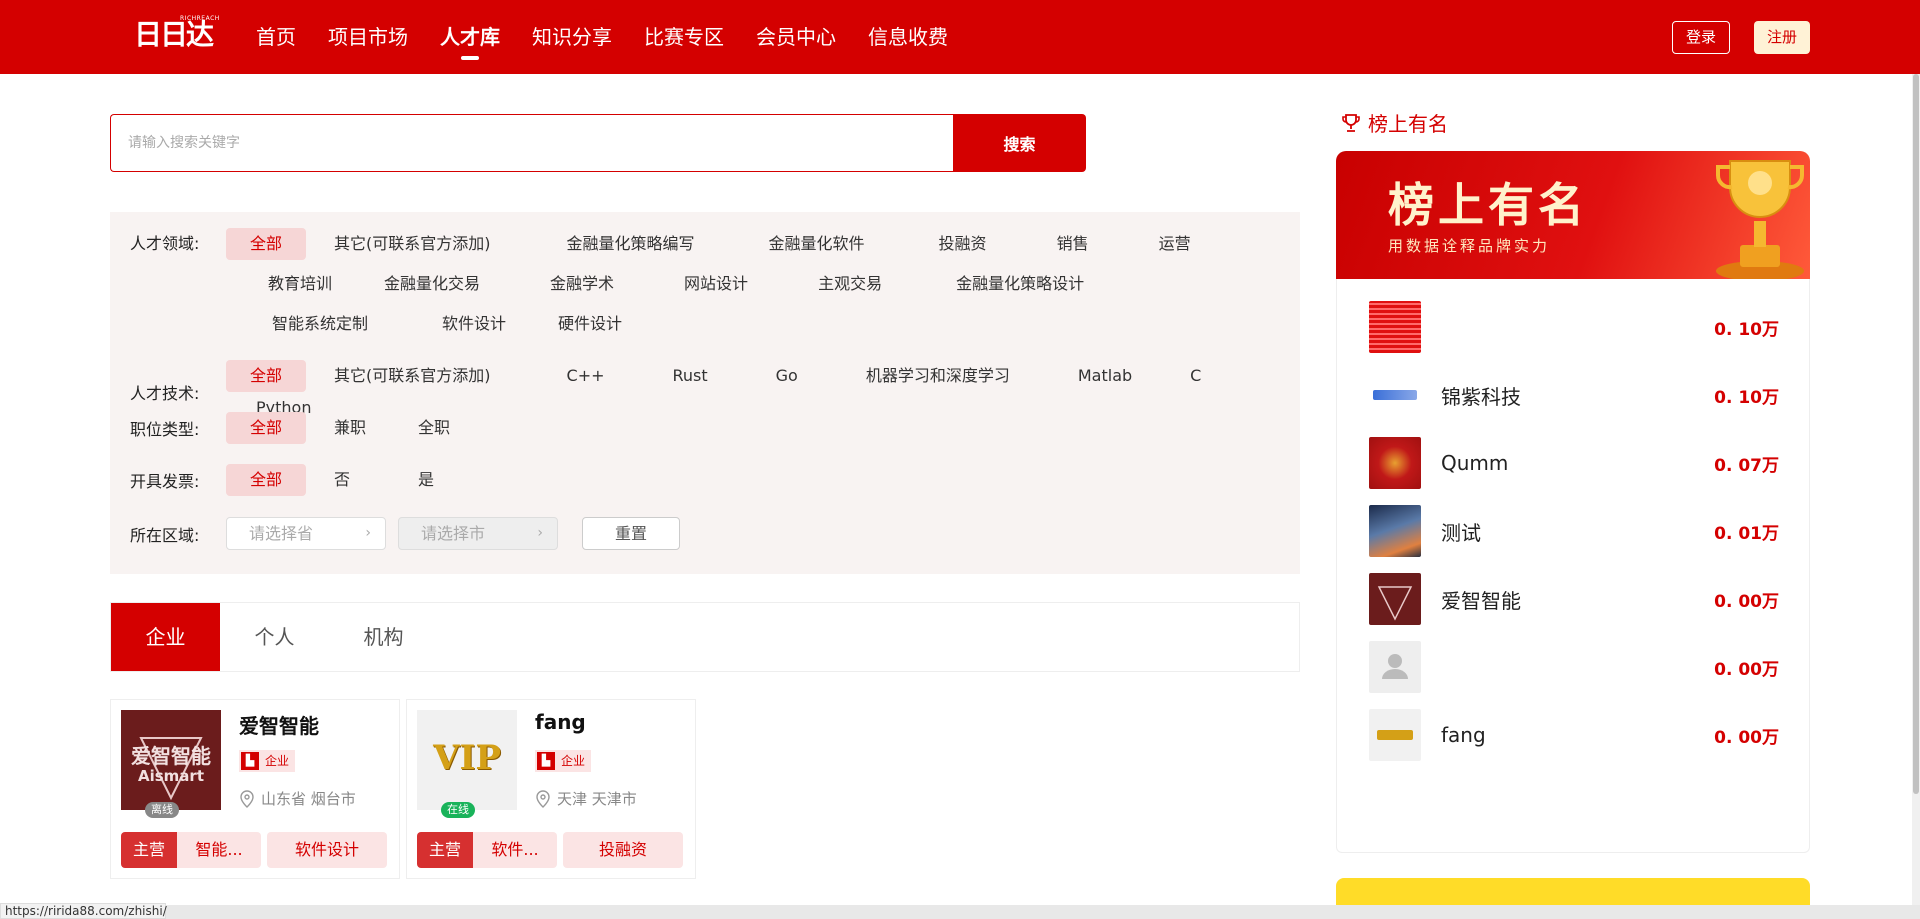 This screenshot has height=919, width=1920. Describe the element at coordinates (266, 428) in the screenshot. I see `job-option-all: 全部` at that location.